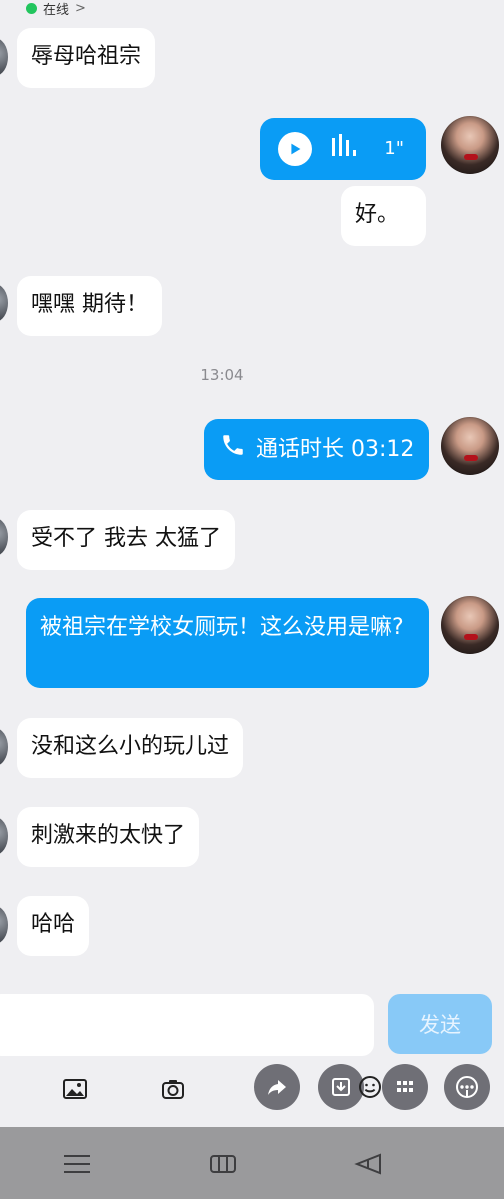  What do you see at coordinates (126, 540) in the screenshot?
I see `message-bubble: 受不了 我去 太猛了` at bounding box center [126, 540].